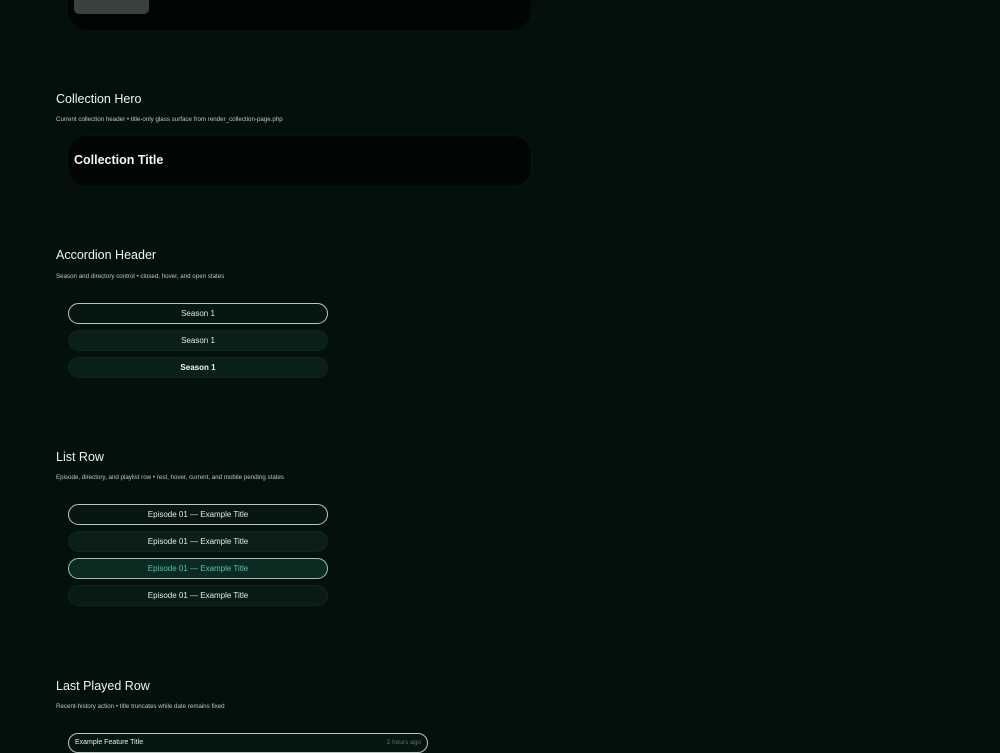 This screenshot has width=1000, height=753. I want to click on list-row-current: Episode 01 — Example Title, so click(198, 568).